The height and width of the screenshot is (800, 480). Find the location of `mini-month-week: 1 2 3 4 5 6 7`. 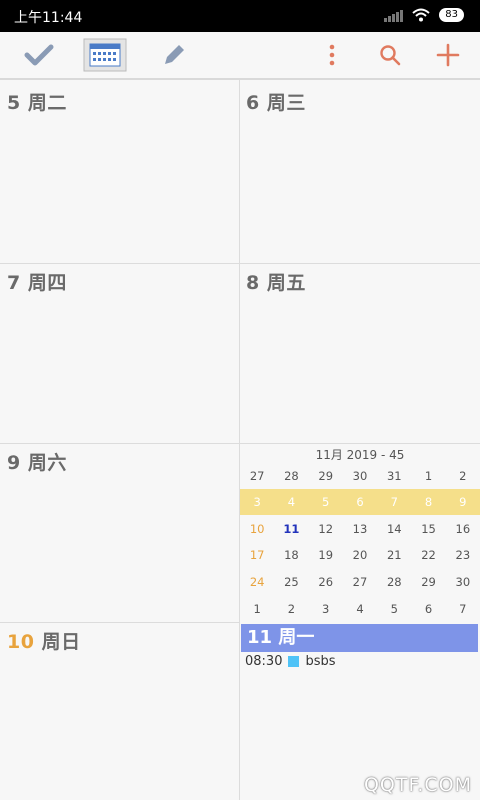

mini-month-week: 1 2 3 4 5 6 7 is located at coordinates (360, 609).